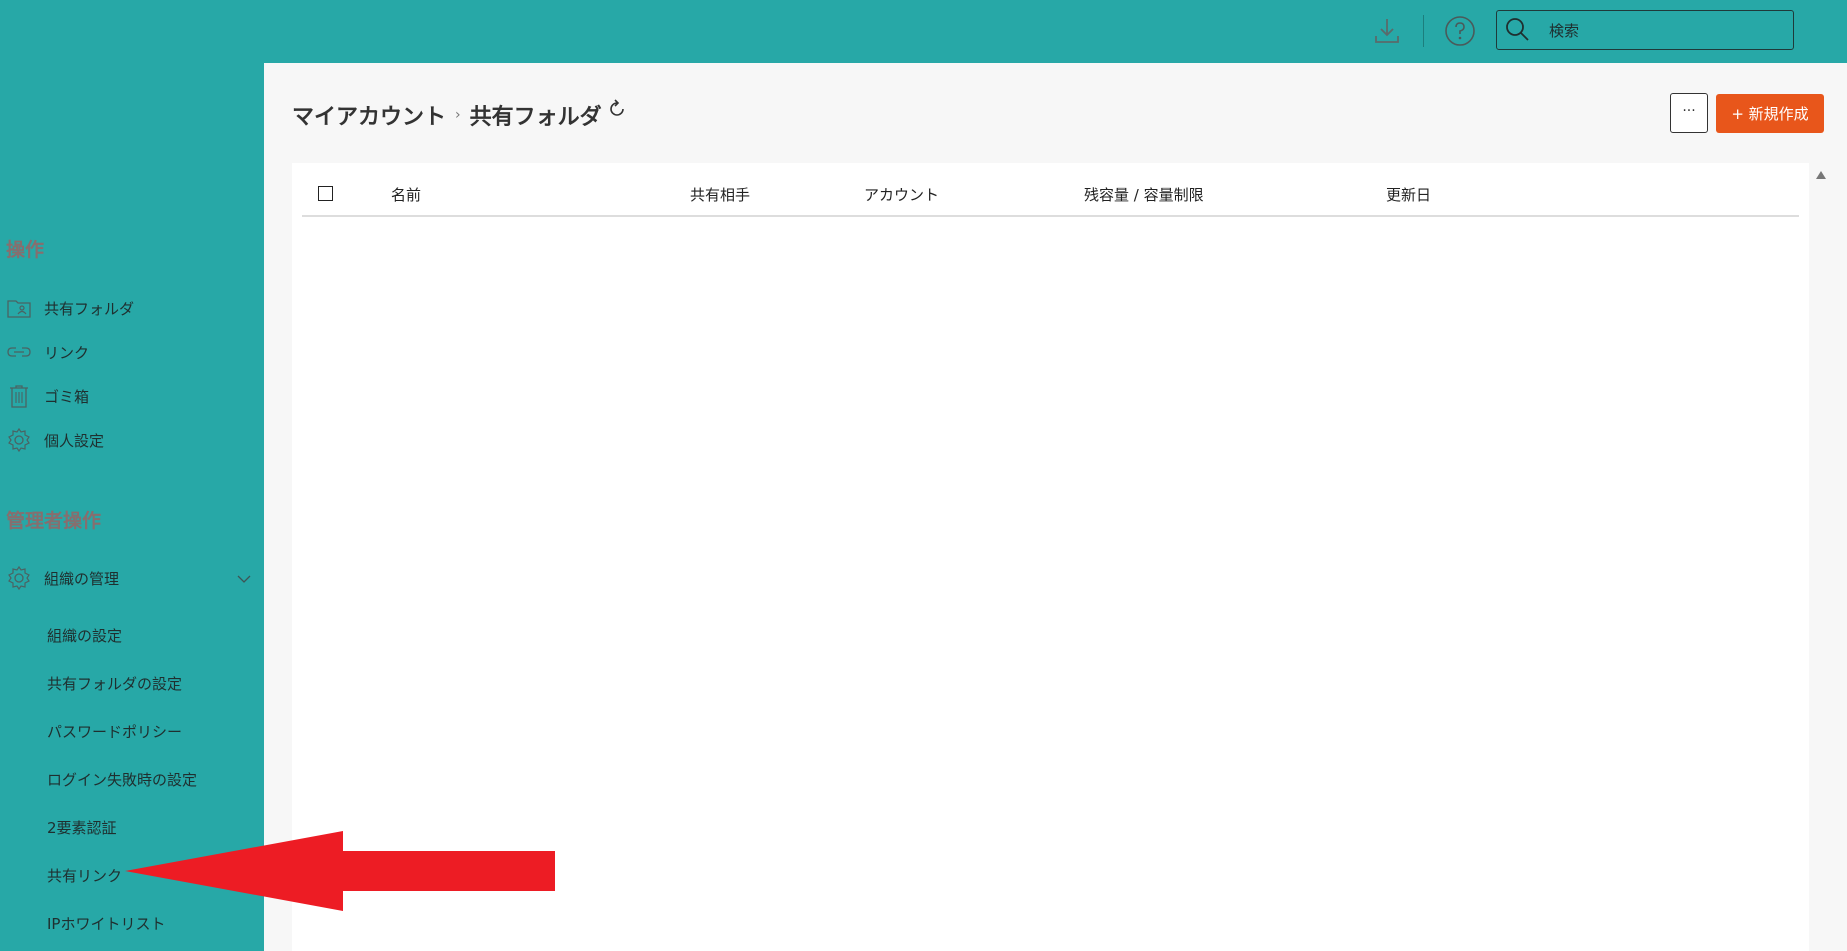 This screenshot has height=951, width=1847. What do you see at coordinates (720, 194) in the screenshot?
I see `column-header-shared-with: 共有相手` at bounding box center [720, 194].